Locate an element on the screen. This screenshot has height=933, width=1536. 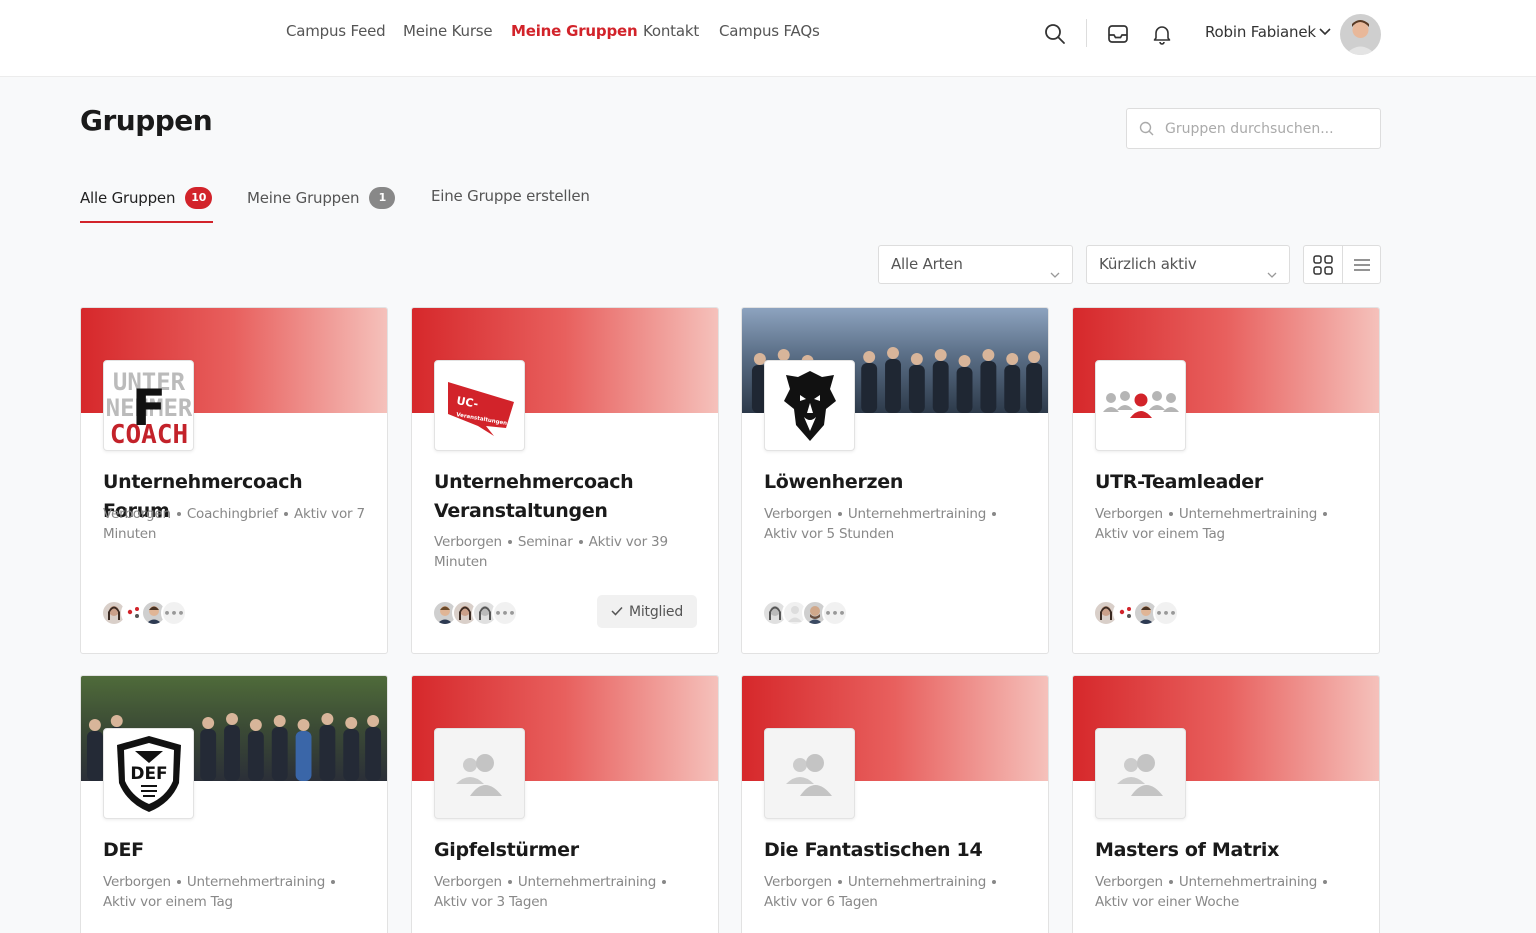
def-shield-logo: DEF is located at coordinates (148, 773).